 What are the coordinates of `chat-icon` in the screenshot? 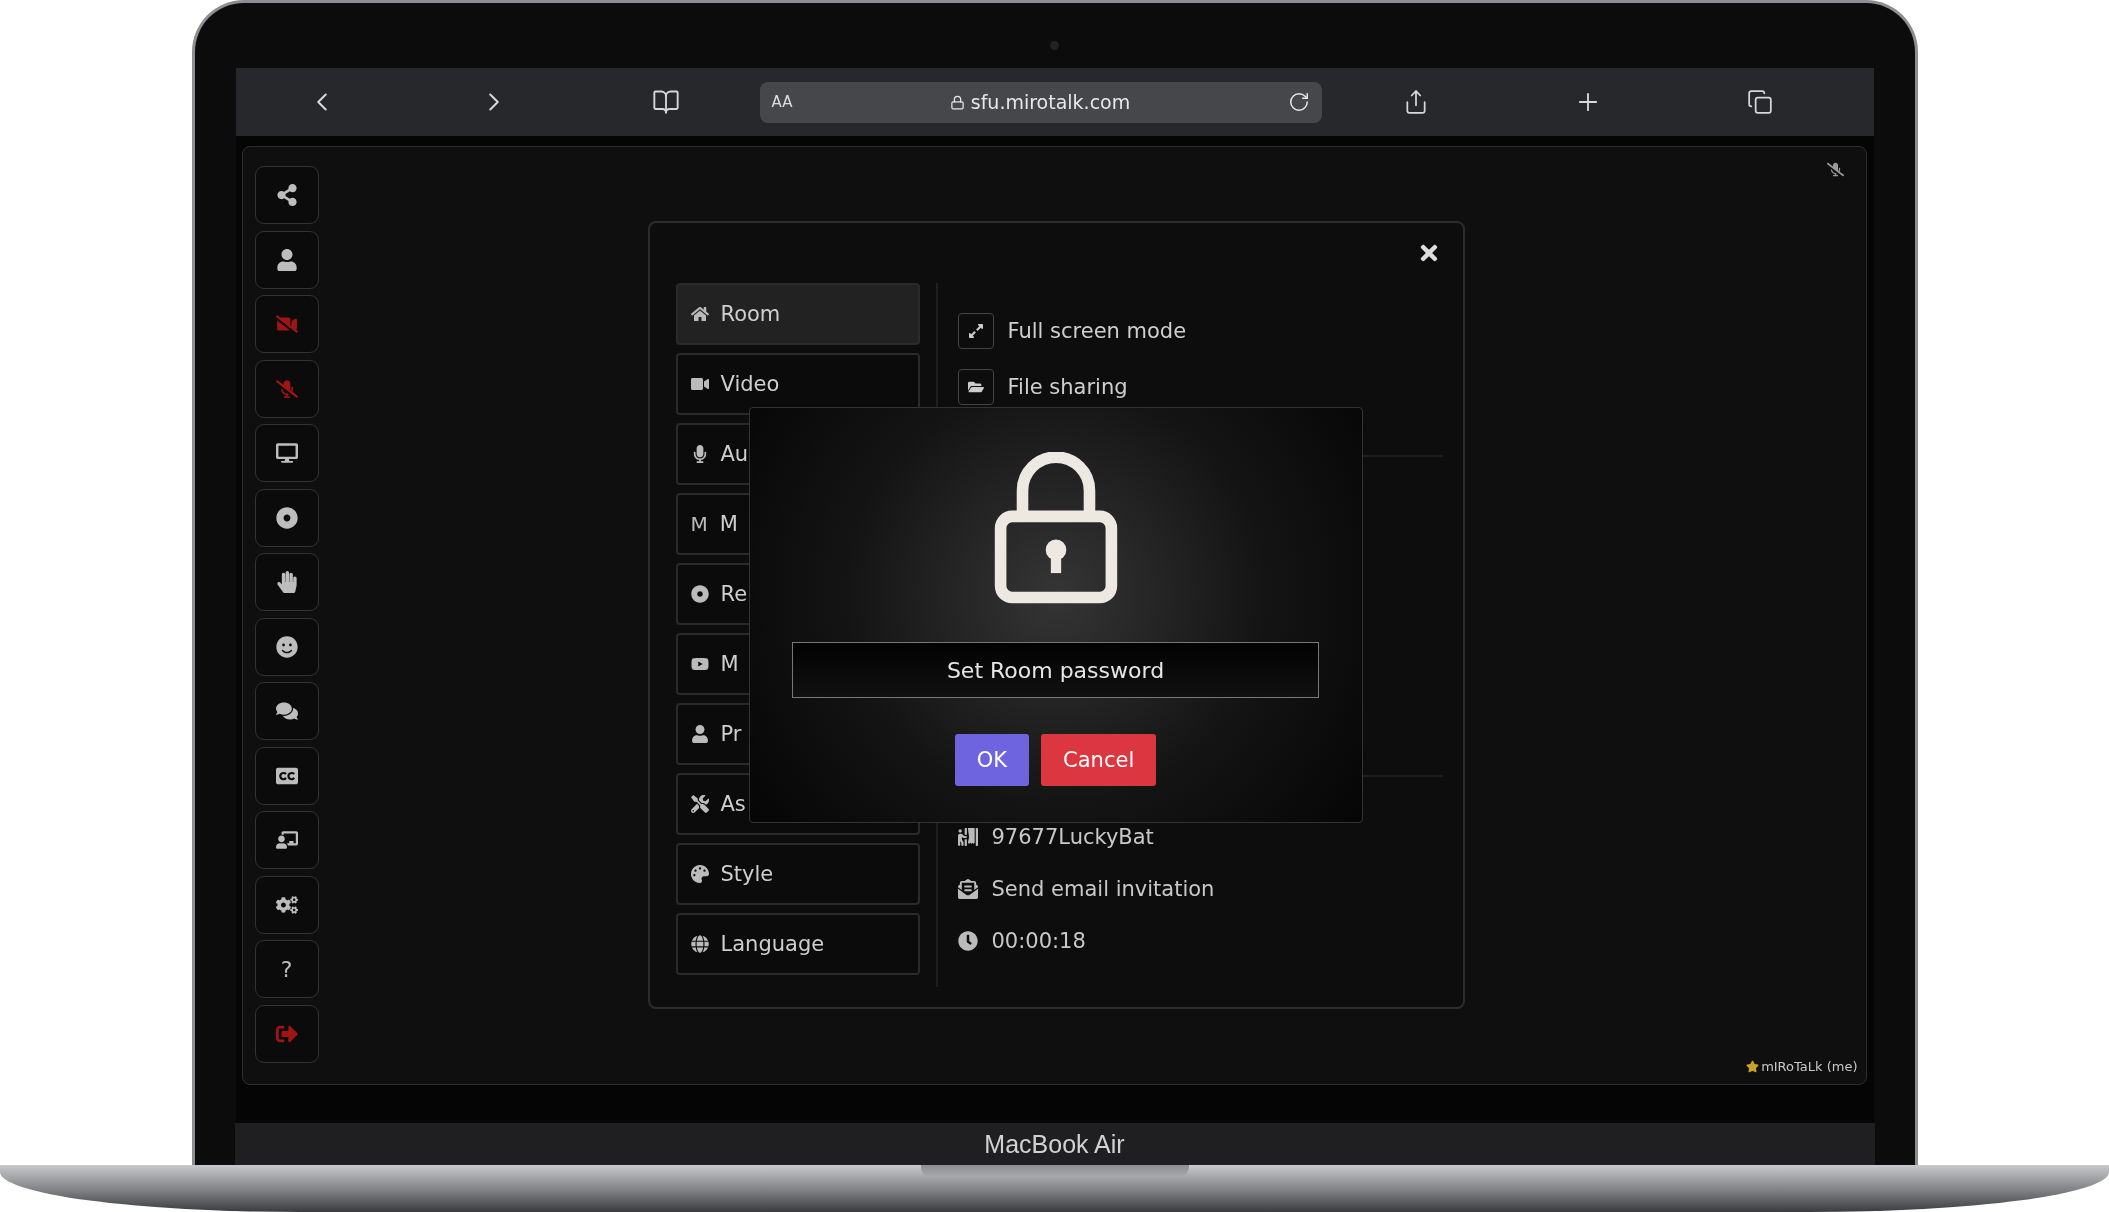 It's located at (286, 711).